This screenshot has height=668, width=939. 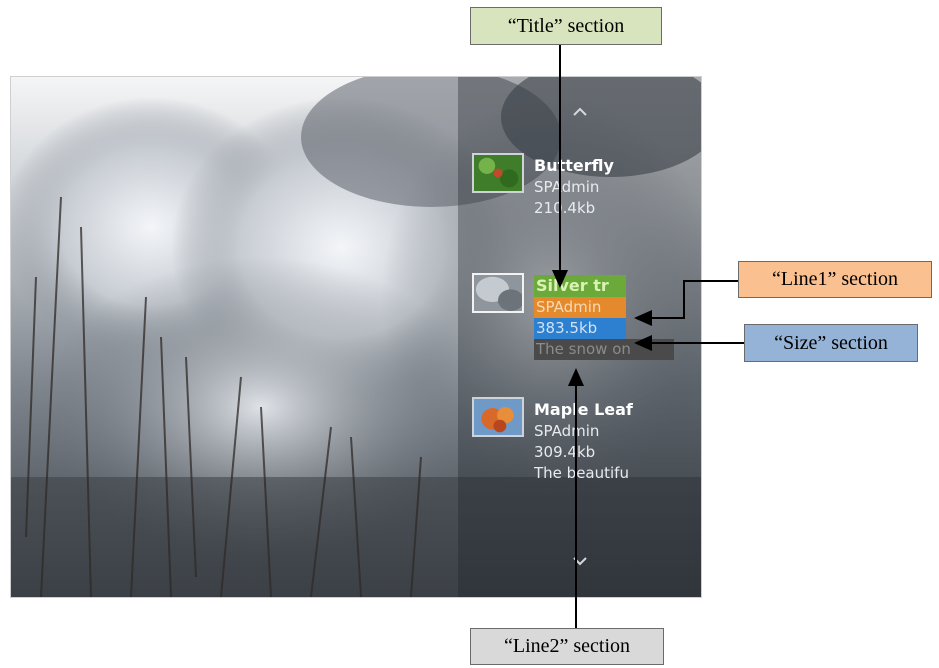 I want to click on scroll-down-button, so click(x=580, y=561).